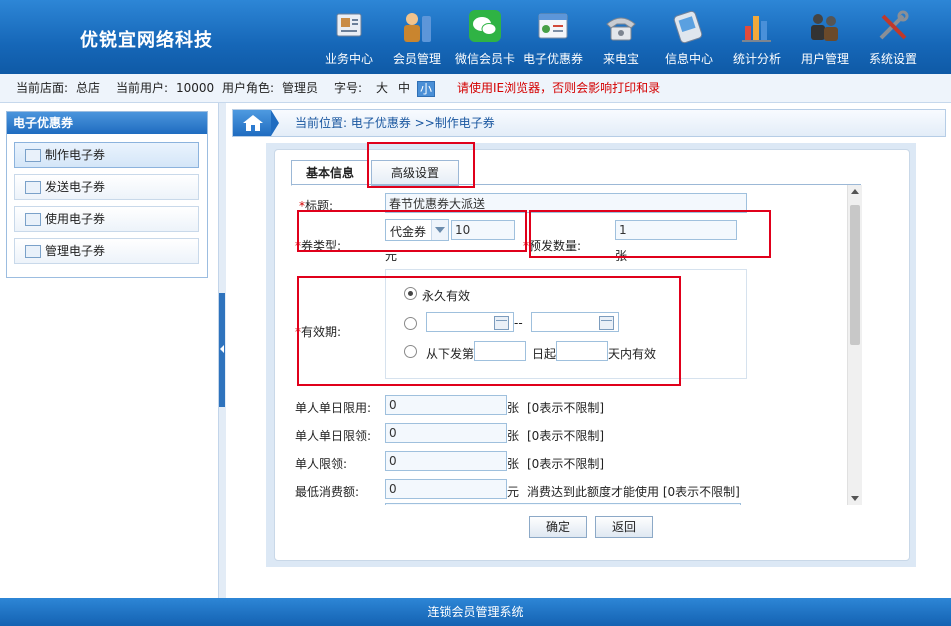 Image resolution: width=951 pixels, height=626 pixels. What do you see at coordinates (253, 123) in the screenshot?
I see `home-icon` at bounding box center [253, 123].